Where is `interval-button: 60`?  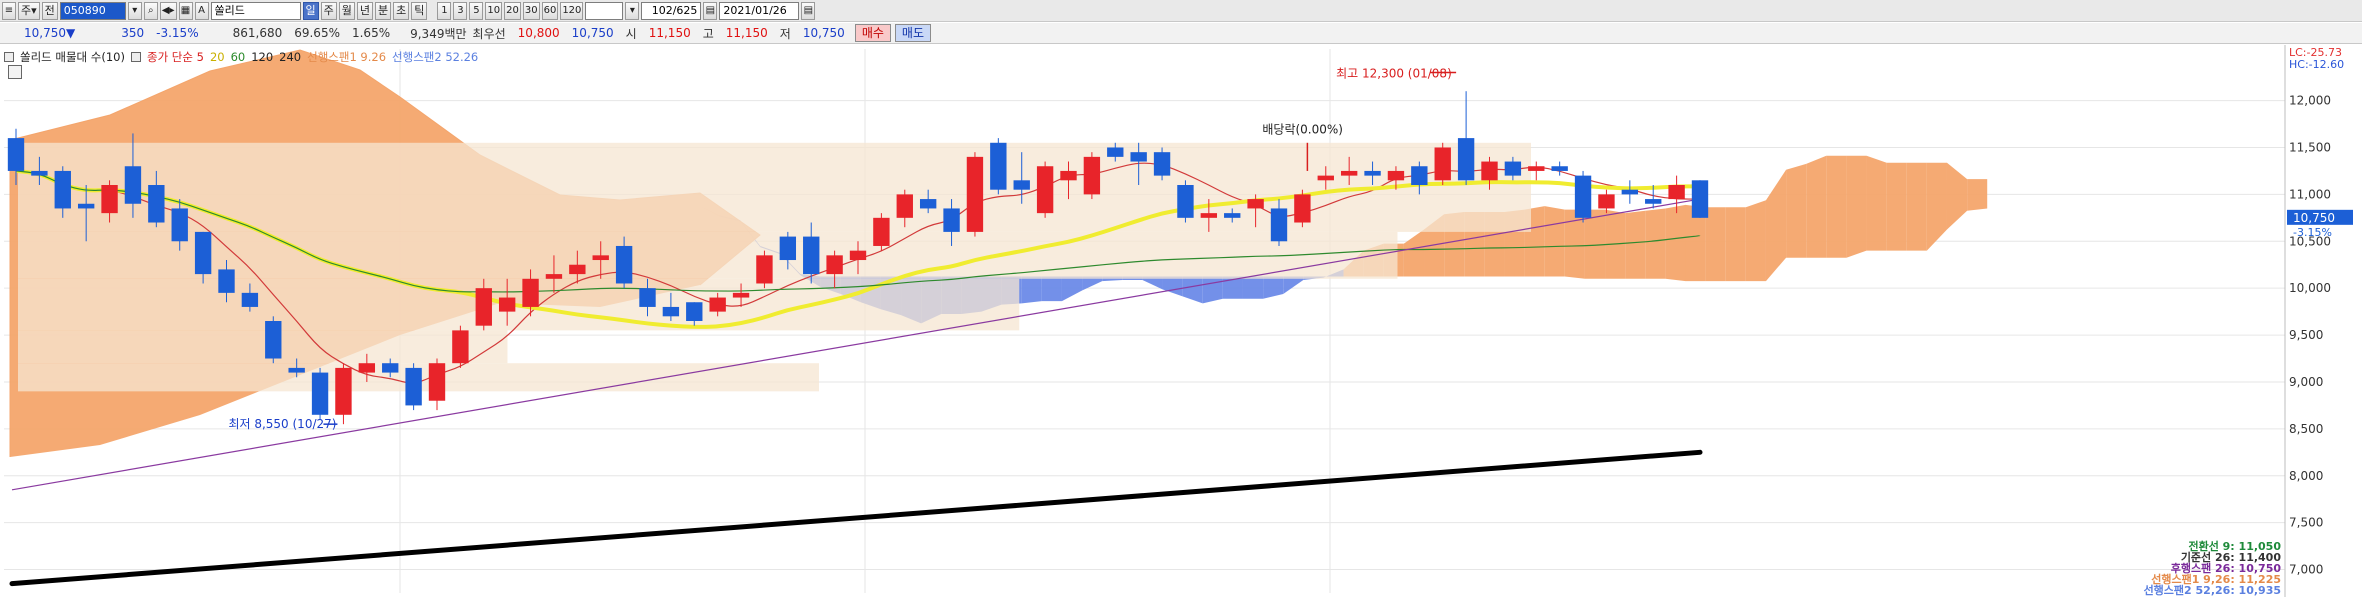
interval-button: 60 is located at coordinates (550, 10).